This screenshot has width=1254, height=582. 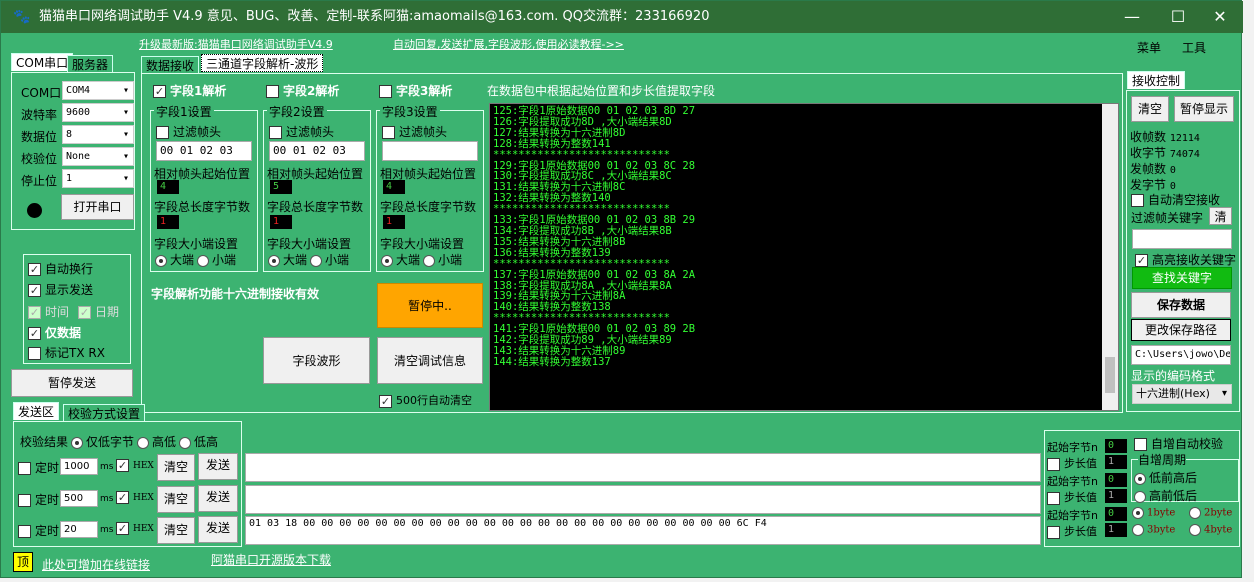 What do you see at coordinates (1182, 239) in the screenshot?
I see `filter-keyword-input` at bounding box center [1182, 239].